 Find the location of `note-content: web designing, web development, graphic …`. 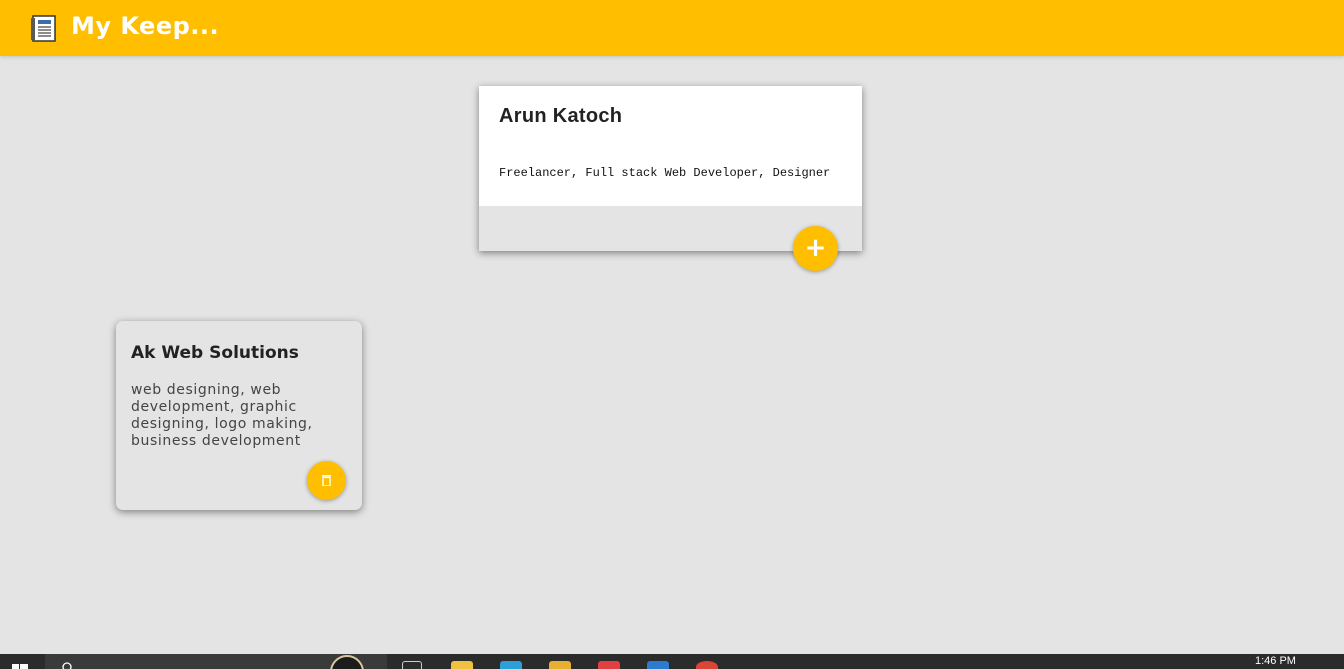

note-content: web designing, web development, graphic … is located at coordinates (222, 415).